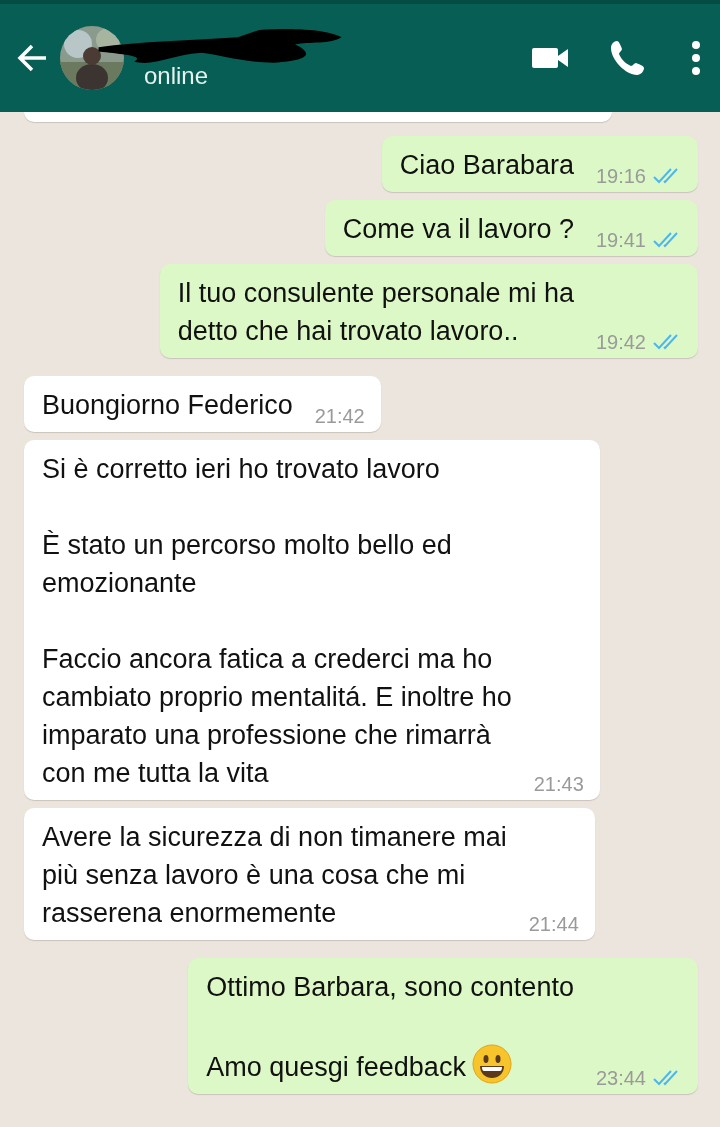 The image size is (720, 1127). What do you see at coordinates (620, 176) in the screenshot?
I see `message-time: 19:16` at bounding box center [620, 176].